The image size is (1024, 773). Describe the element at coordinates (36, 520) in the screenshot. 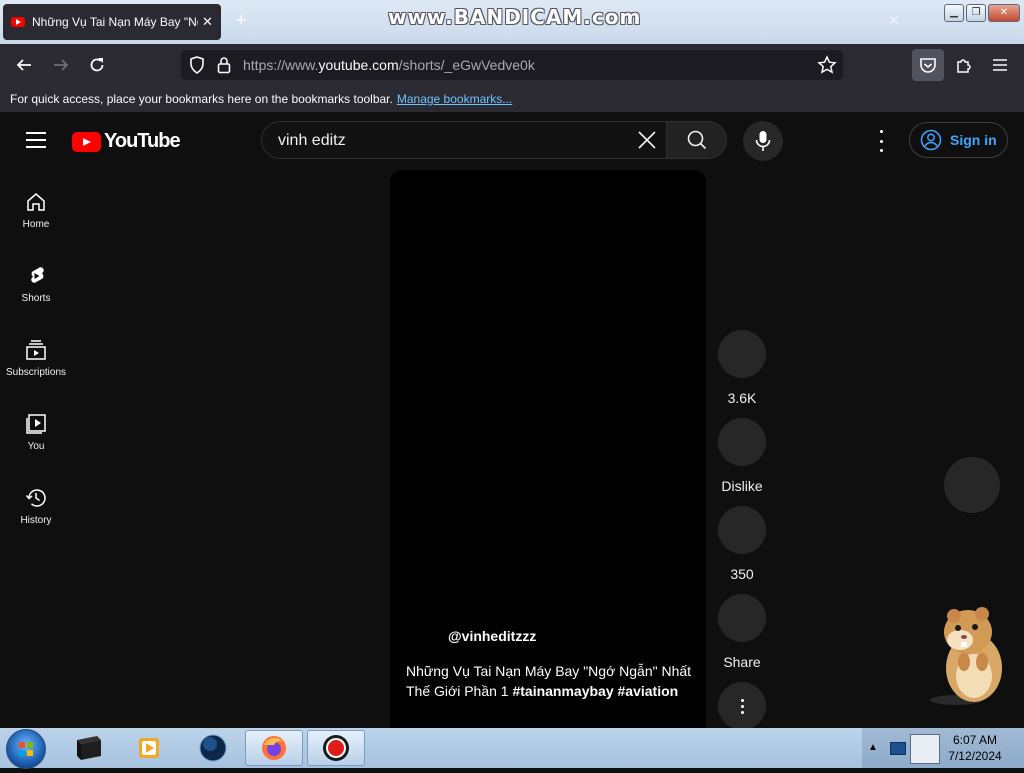

I see `sidebar-label-history: History` at that location.